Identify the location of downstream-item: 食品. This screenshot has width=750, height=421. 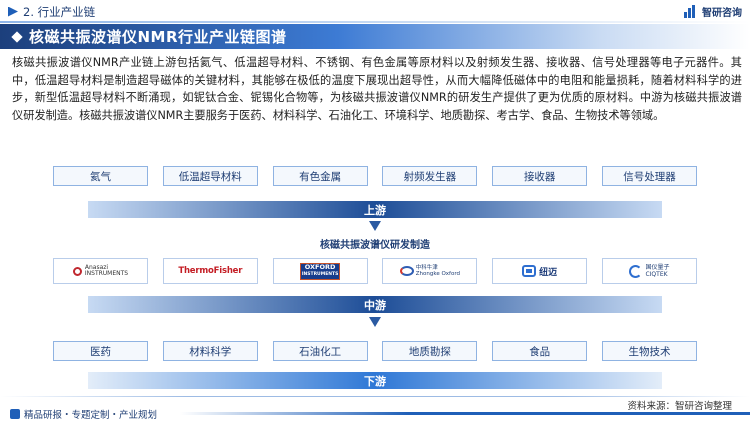
(540, 351).